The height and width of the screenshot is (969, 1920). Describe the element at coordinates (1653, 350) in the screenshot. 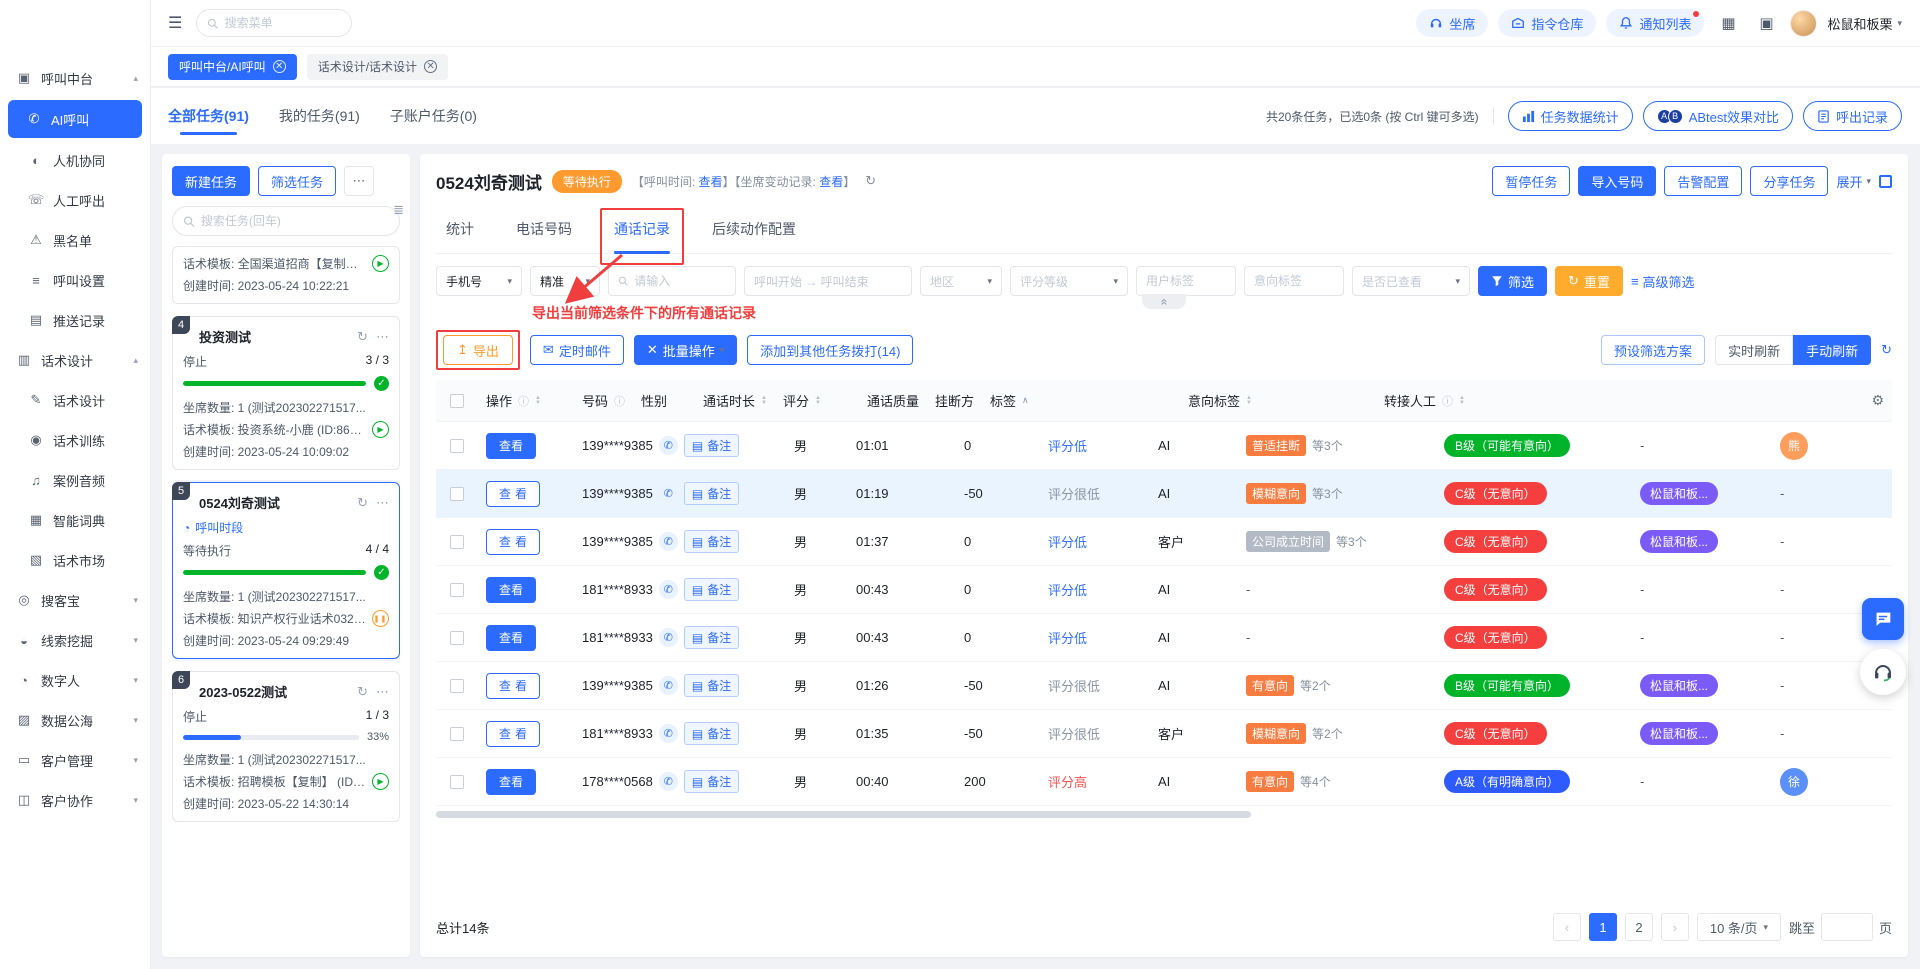

I see `preset-filter-button: 预设筛选方案` at that location.